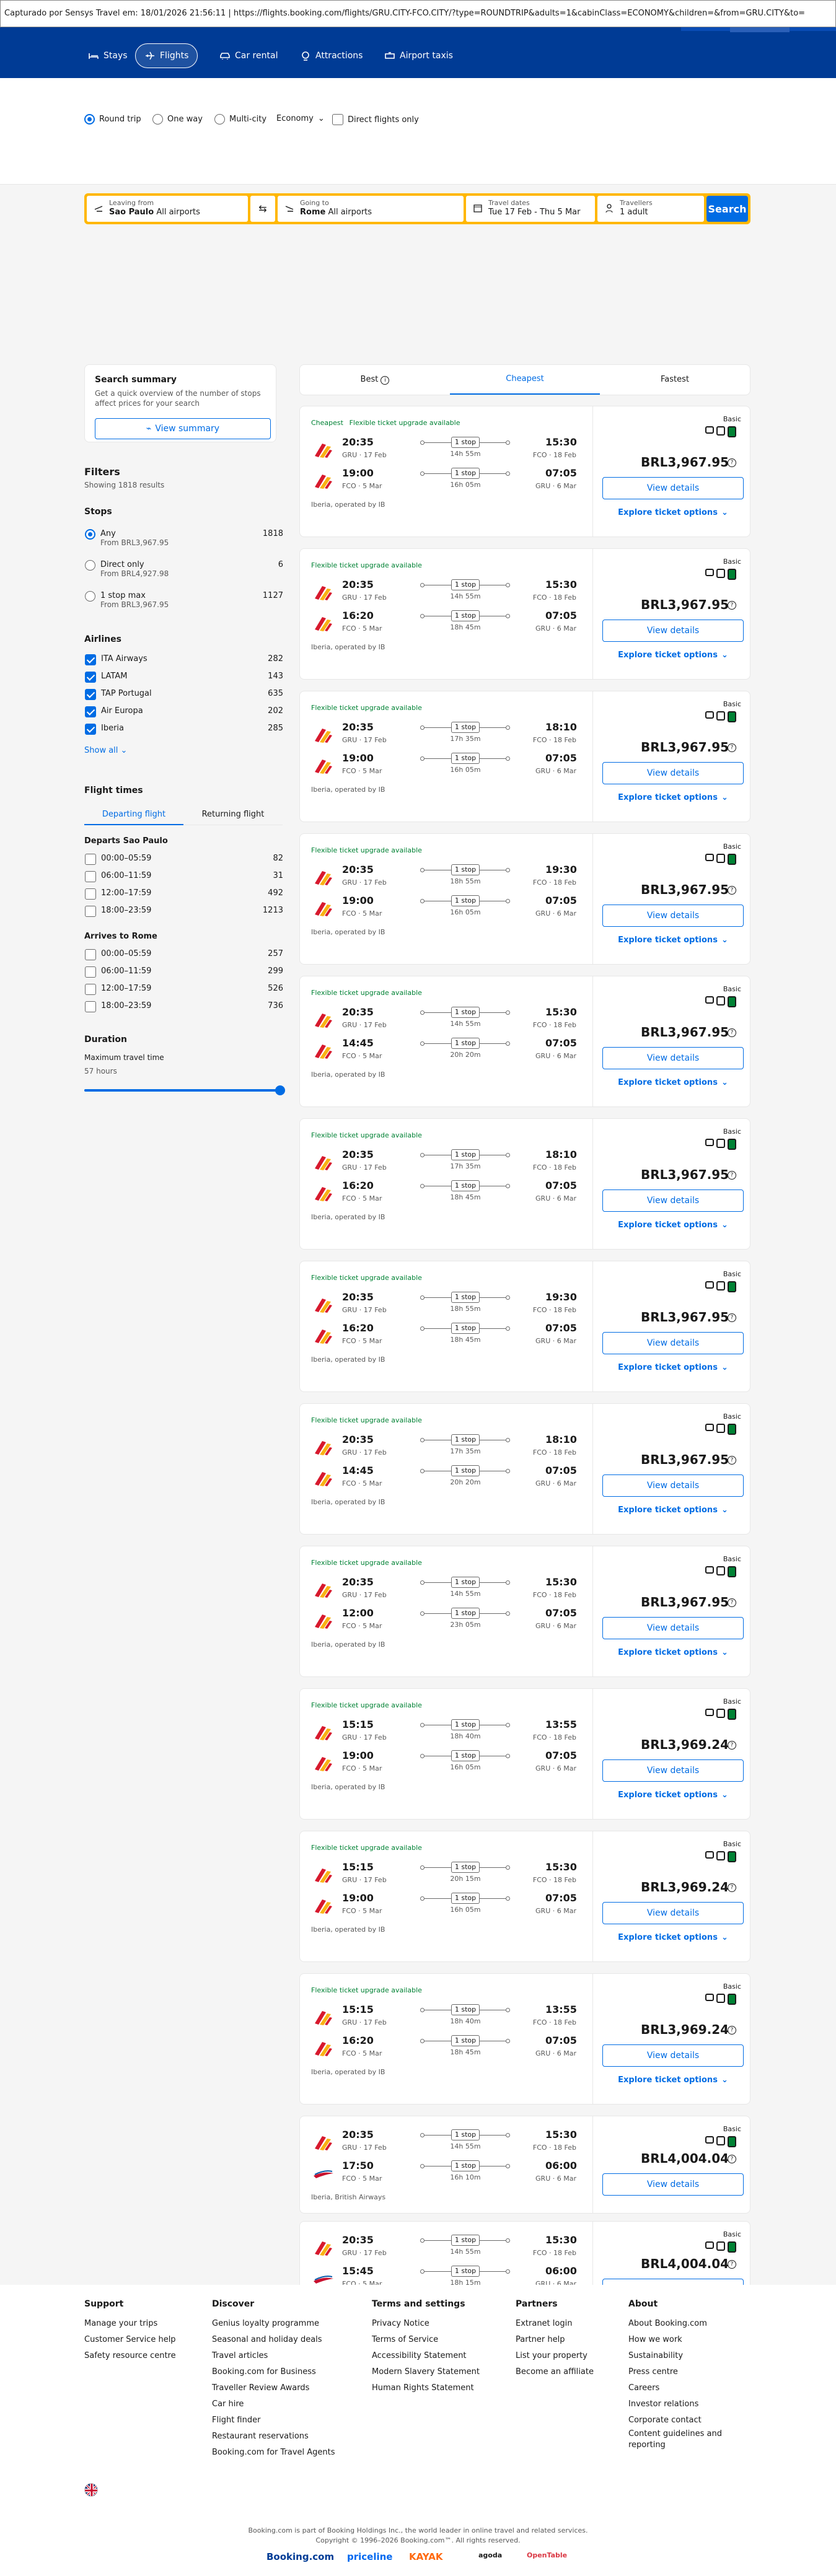  What do you see at coordinates (90, 534) in the screenshot?
I see `stops-any-radio` at bounding box center [90, 534].